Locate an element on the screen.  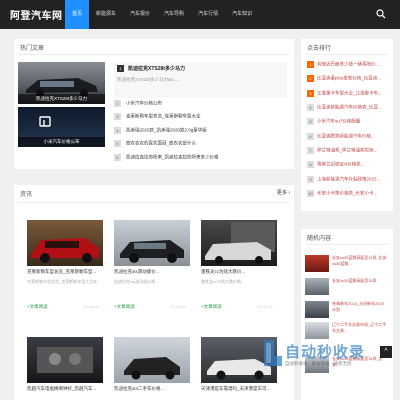
watermark-subtext: 自动秒收录 · 来访即收 · 效率无忧 is located at coordinates (318, 363).